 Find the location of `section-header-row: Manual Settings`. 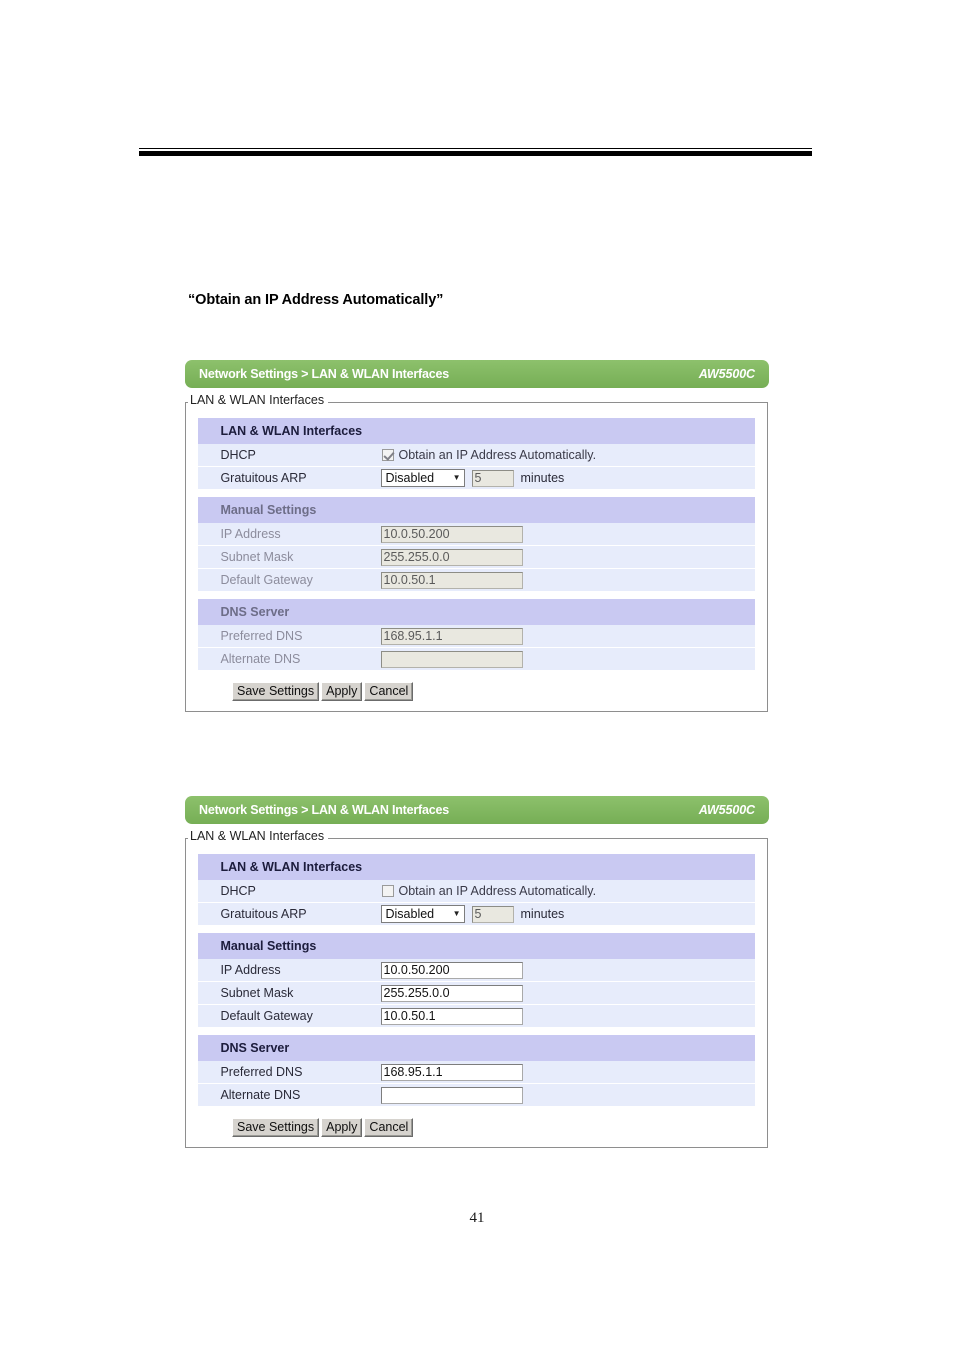

section-header-row: Manual Settings is located at coordinates (476, 946).